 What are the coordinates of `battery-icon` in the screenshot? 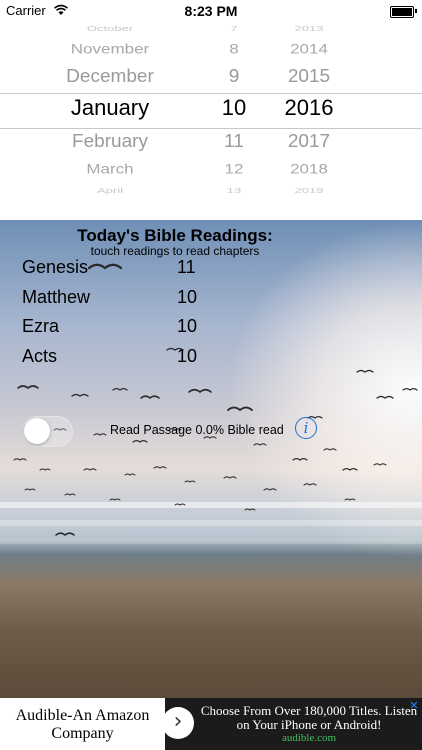 It's located at (402, 12).